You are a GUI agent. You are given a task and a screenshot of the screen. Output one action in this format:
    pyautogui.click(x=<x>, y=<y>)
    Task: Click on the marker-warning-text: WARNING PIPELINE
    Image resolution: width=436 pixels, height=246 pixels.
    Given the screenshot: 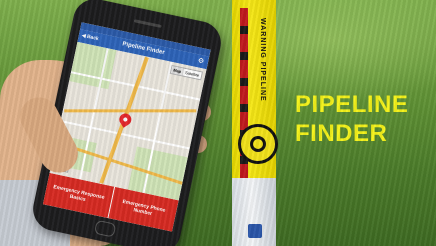 What is the action you would take?
    pyautogui.click(x=262, y=60)
    